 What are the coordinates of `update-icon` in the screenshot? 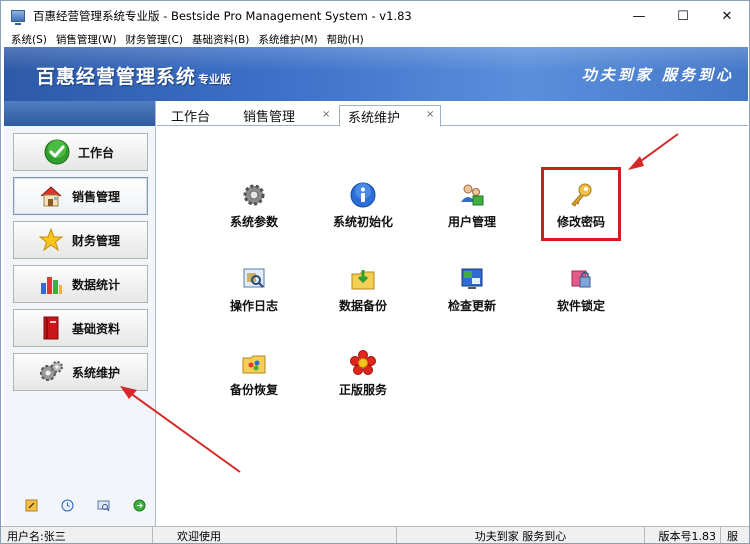 It's located at (472, 279).